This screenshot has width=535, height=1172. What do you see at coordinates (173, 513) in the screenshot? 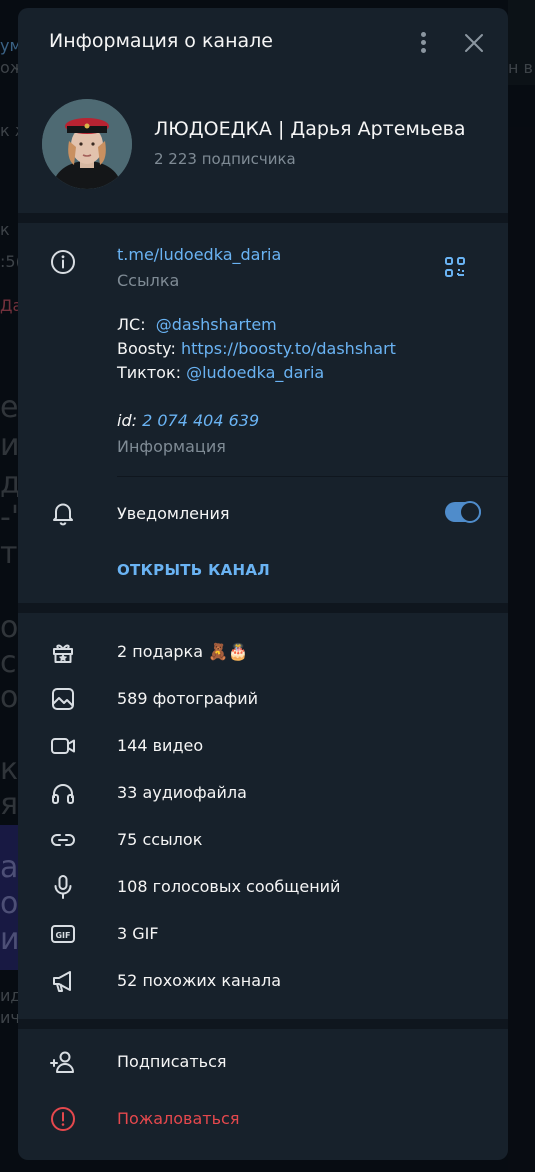
I see `notifications-label: Уведомления` at bounding box center [173, 513].